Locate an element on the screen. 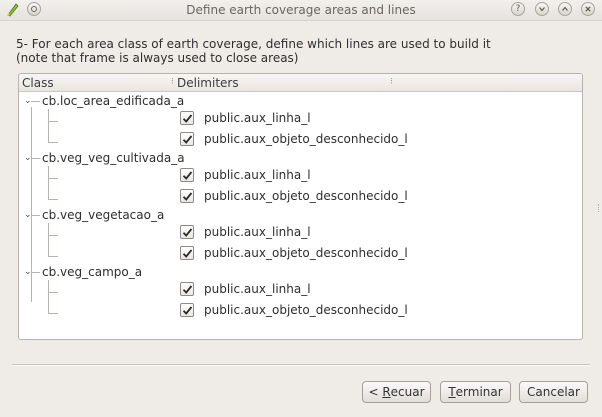  close-icon is located at coordinates (588, 9).